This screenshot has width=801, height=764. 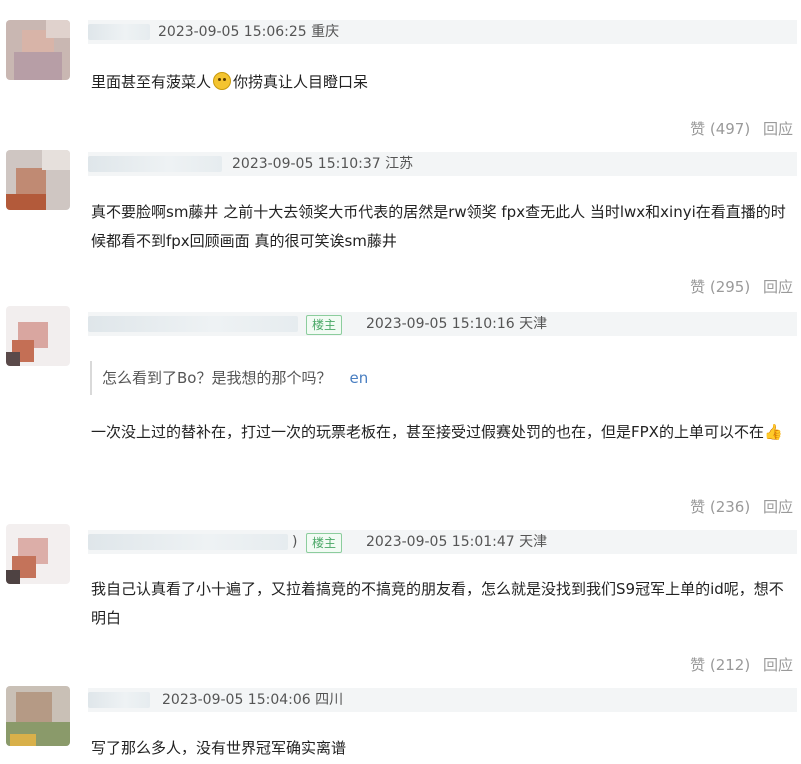 What do you see at coordinates (295, 542) in the screenshot?
I see `username-tail: )` at bounding box center [295, 542].